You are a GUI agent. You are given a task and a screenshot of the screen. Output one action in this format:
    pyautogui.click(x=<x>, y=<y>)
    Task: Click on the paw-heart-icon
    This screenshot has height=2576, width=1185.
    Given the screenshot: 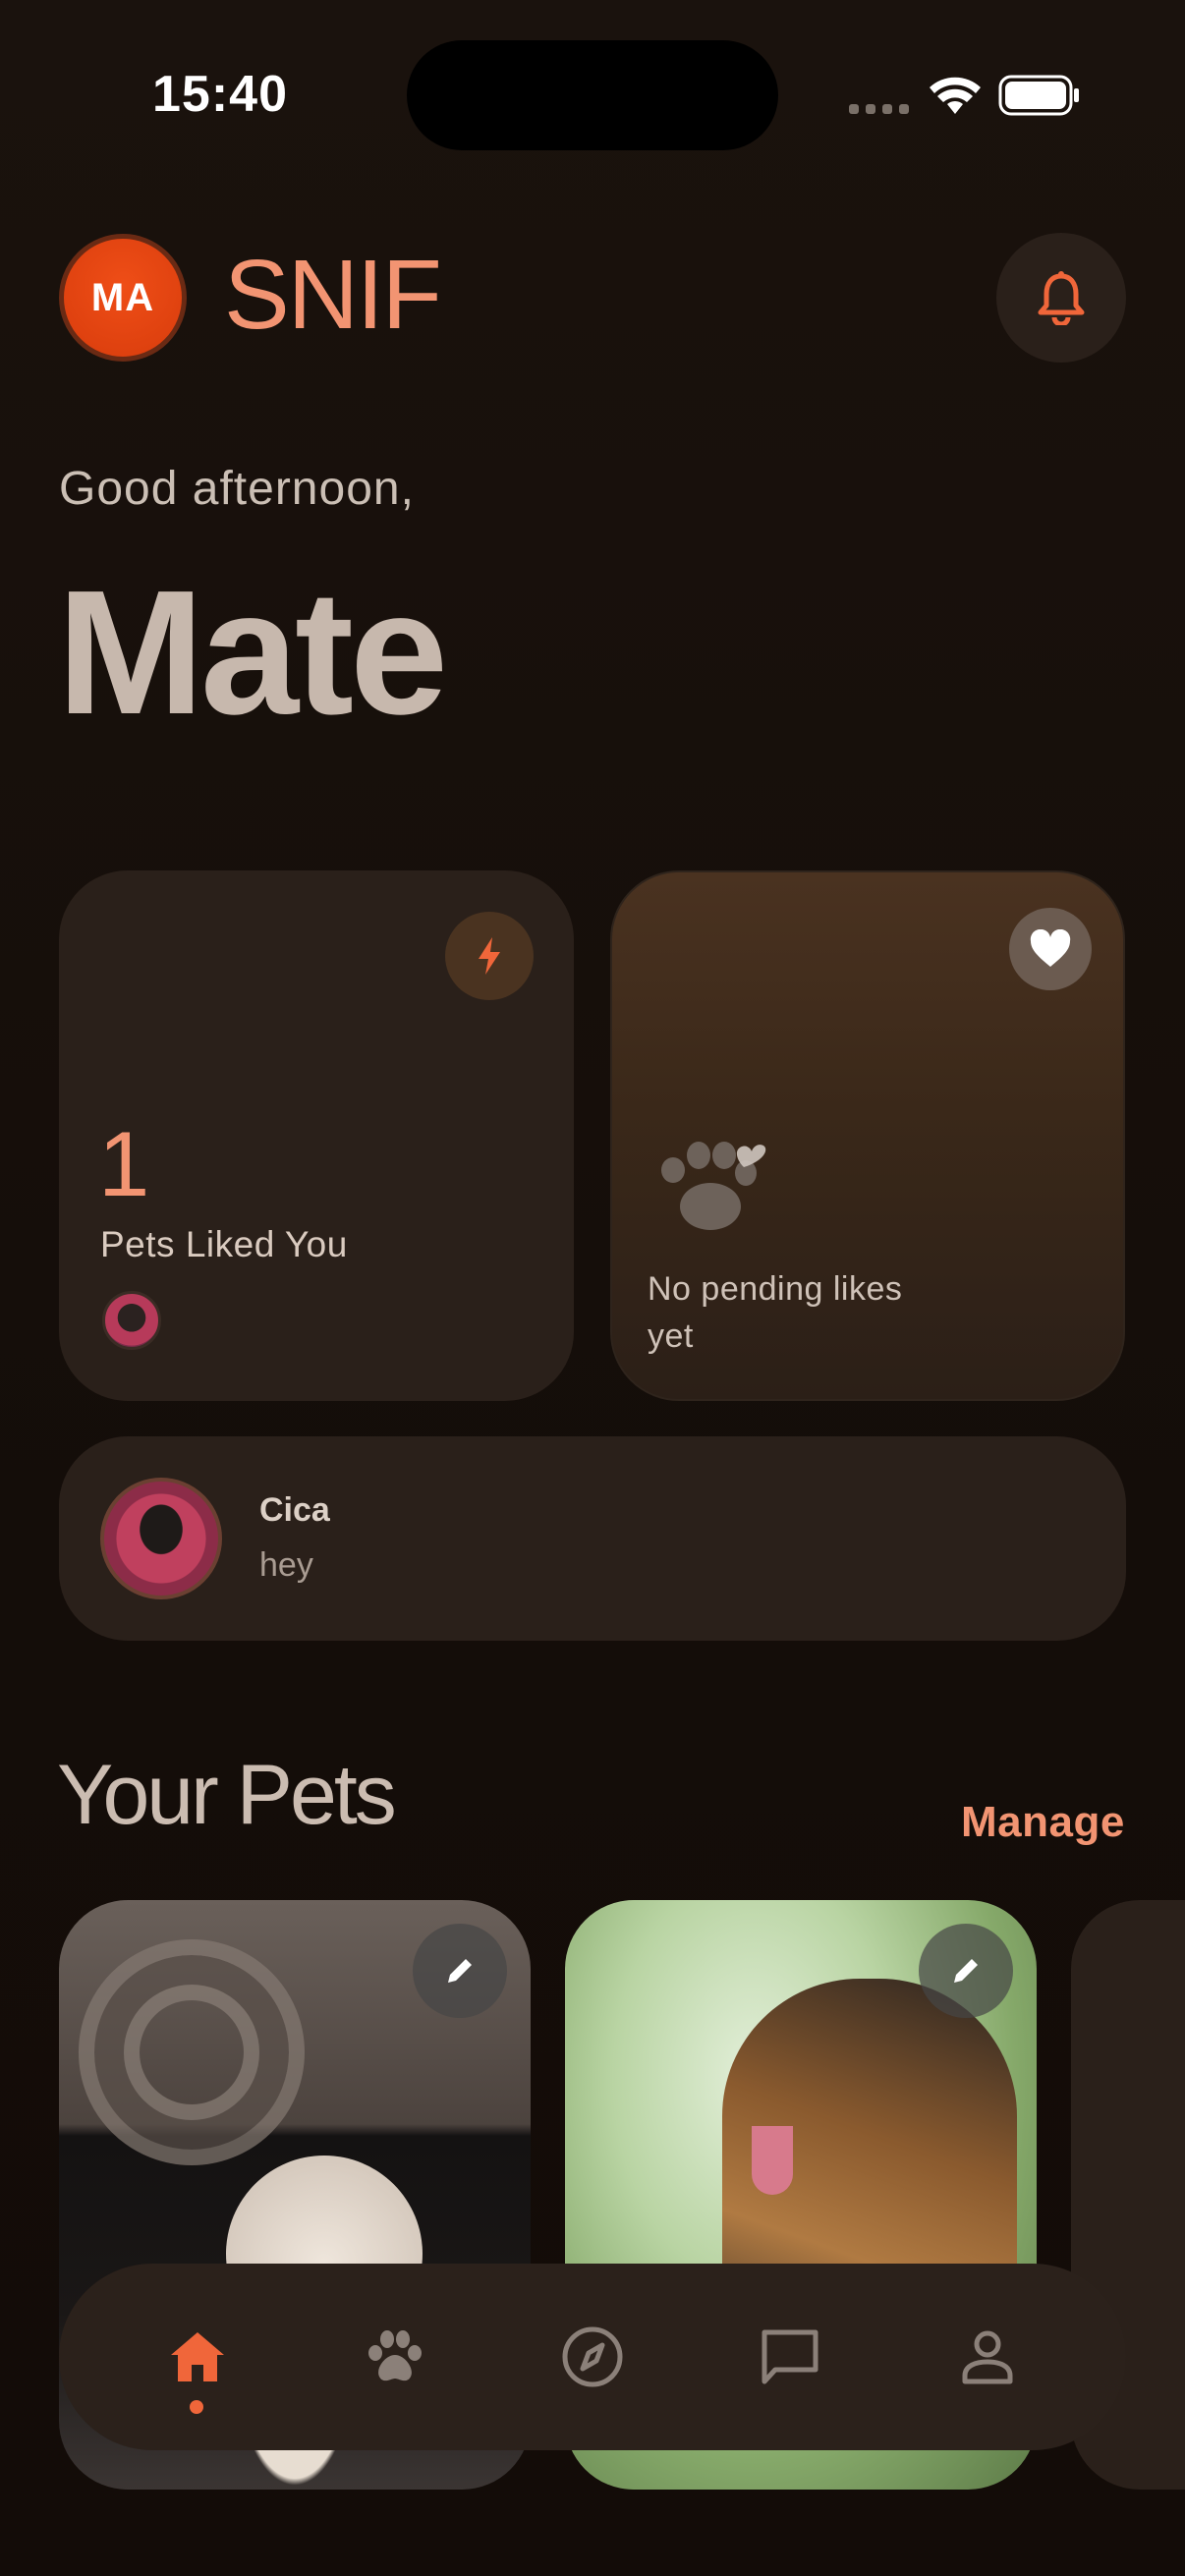 What is the action you would take?
    pyautogui.click(x=714, y=1186)
    